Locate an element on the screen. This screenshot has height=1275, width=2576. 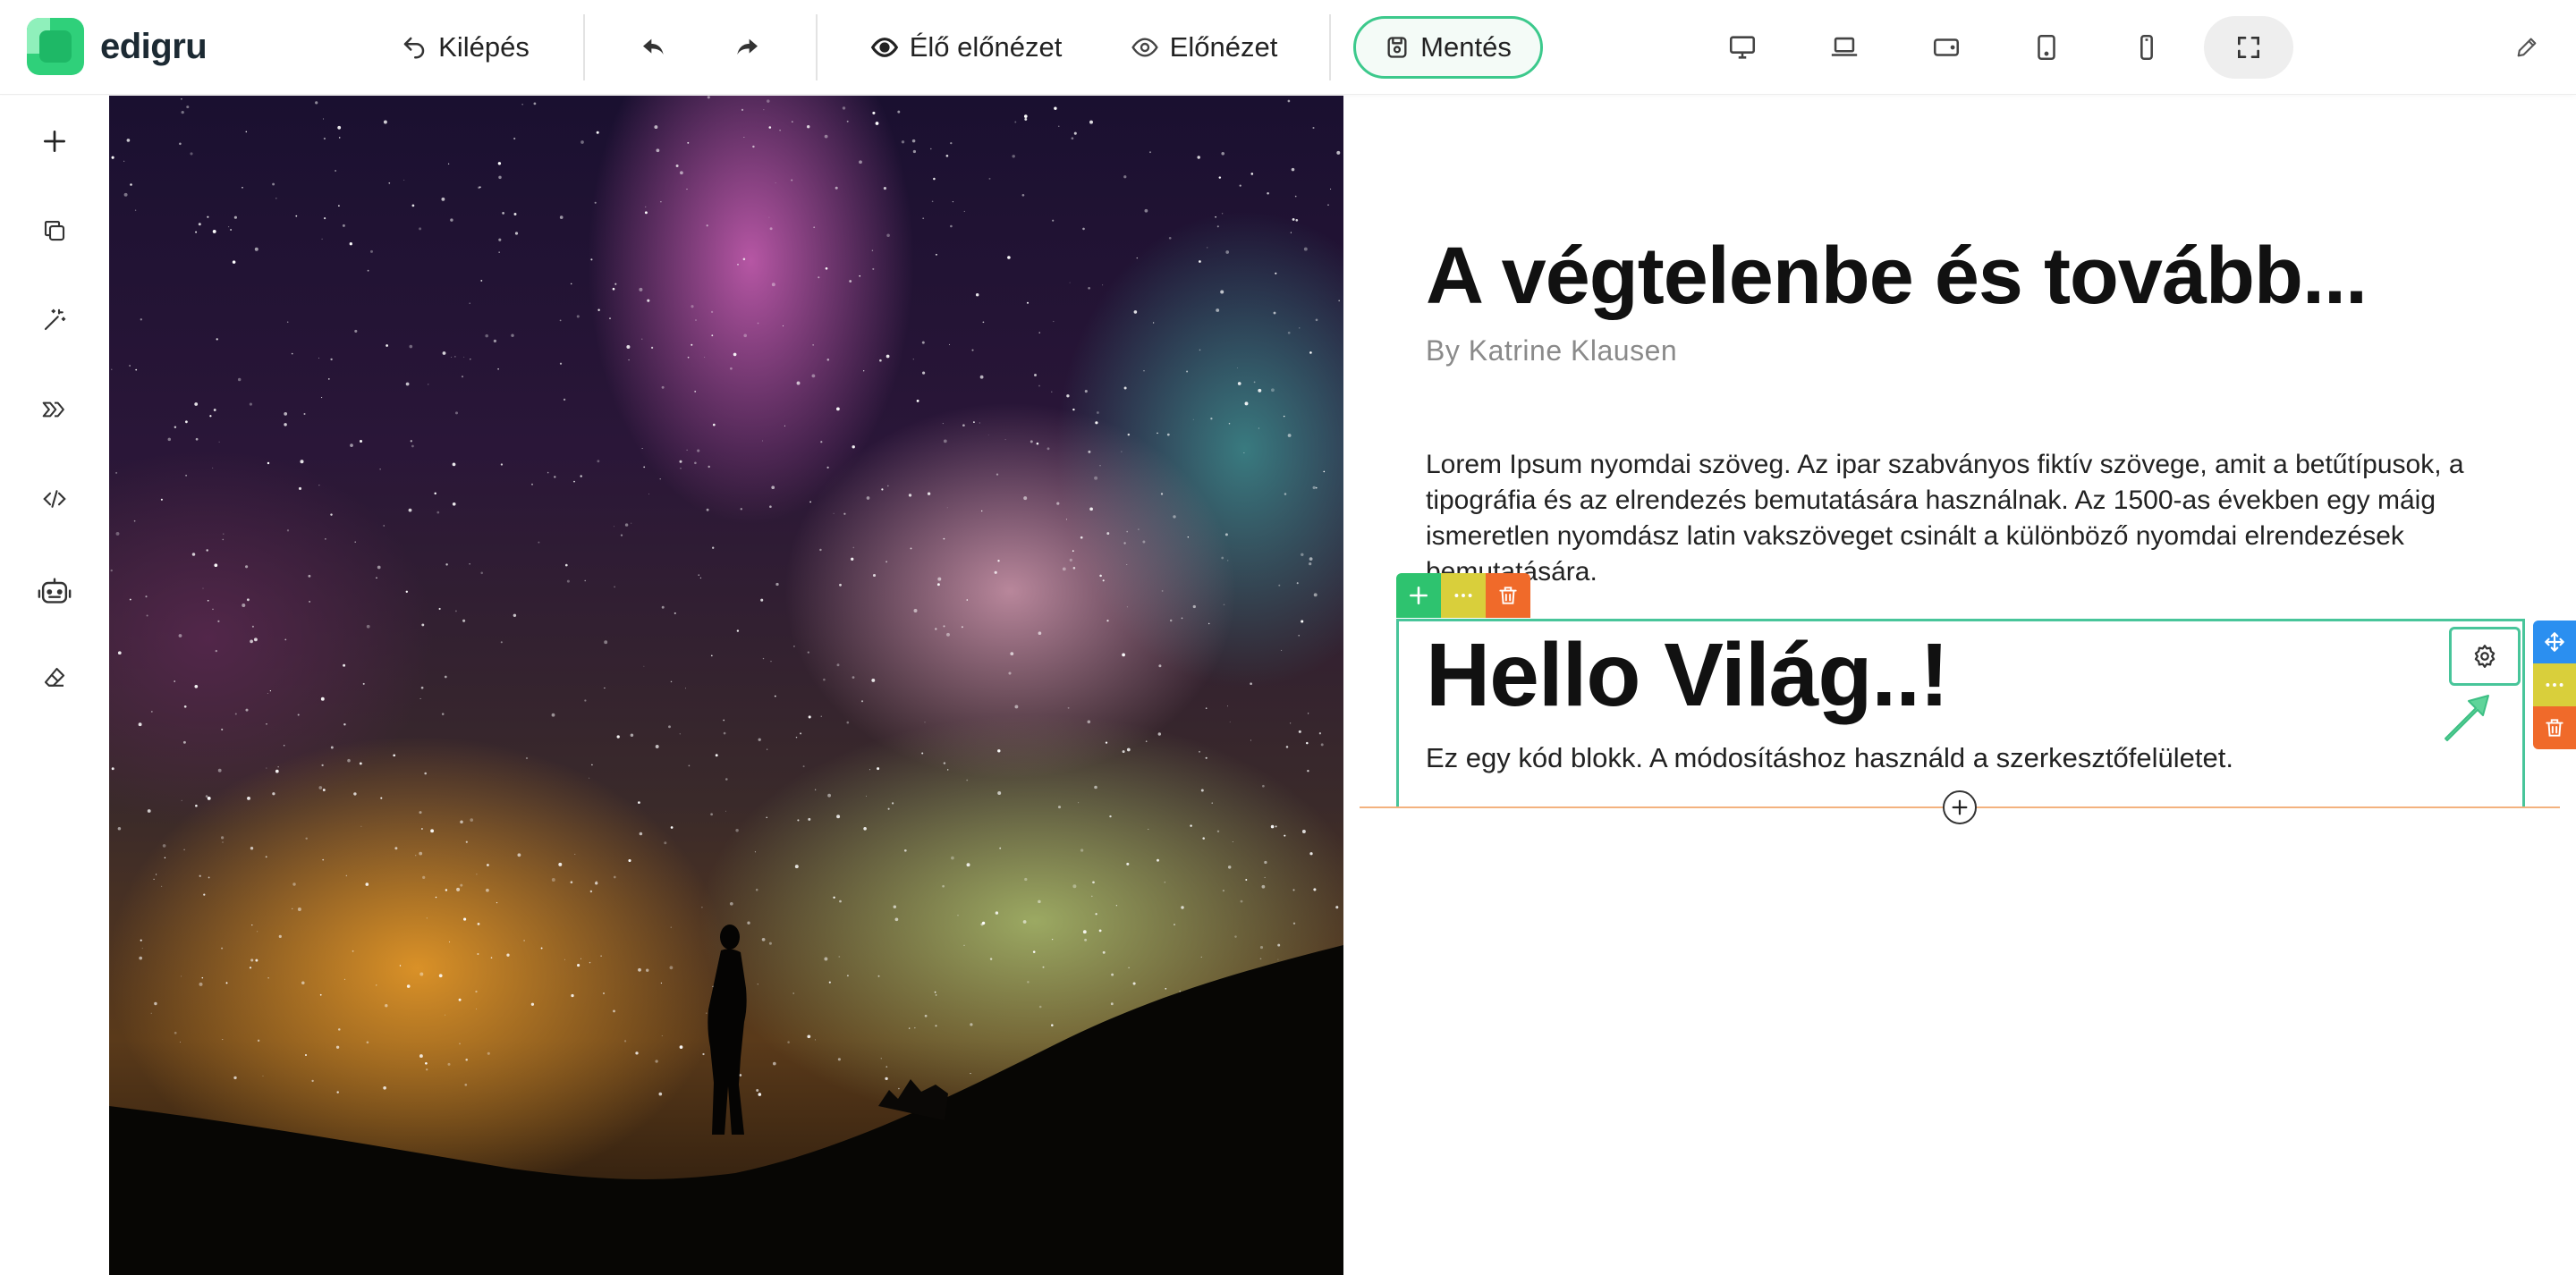
code-block-settings-button is located at coordinates (2485, 656).